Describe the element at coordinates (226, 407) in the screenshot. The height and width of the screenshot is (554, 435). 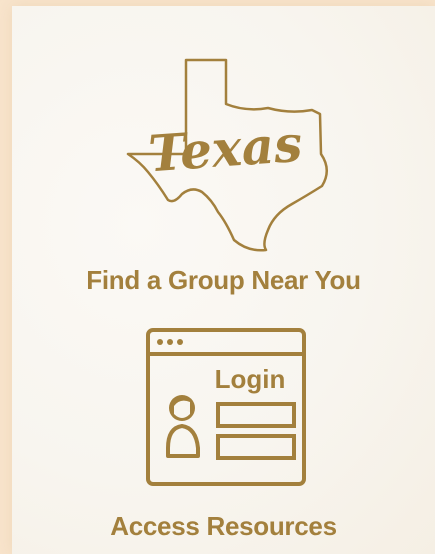
I see `login-window-icon: Login` at that location.